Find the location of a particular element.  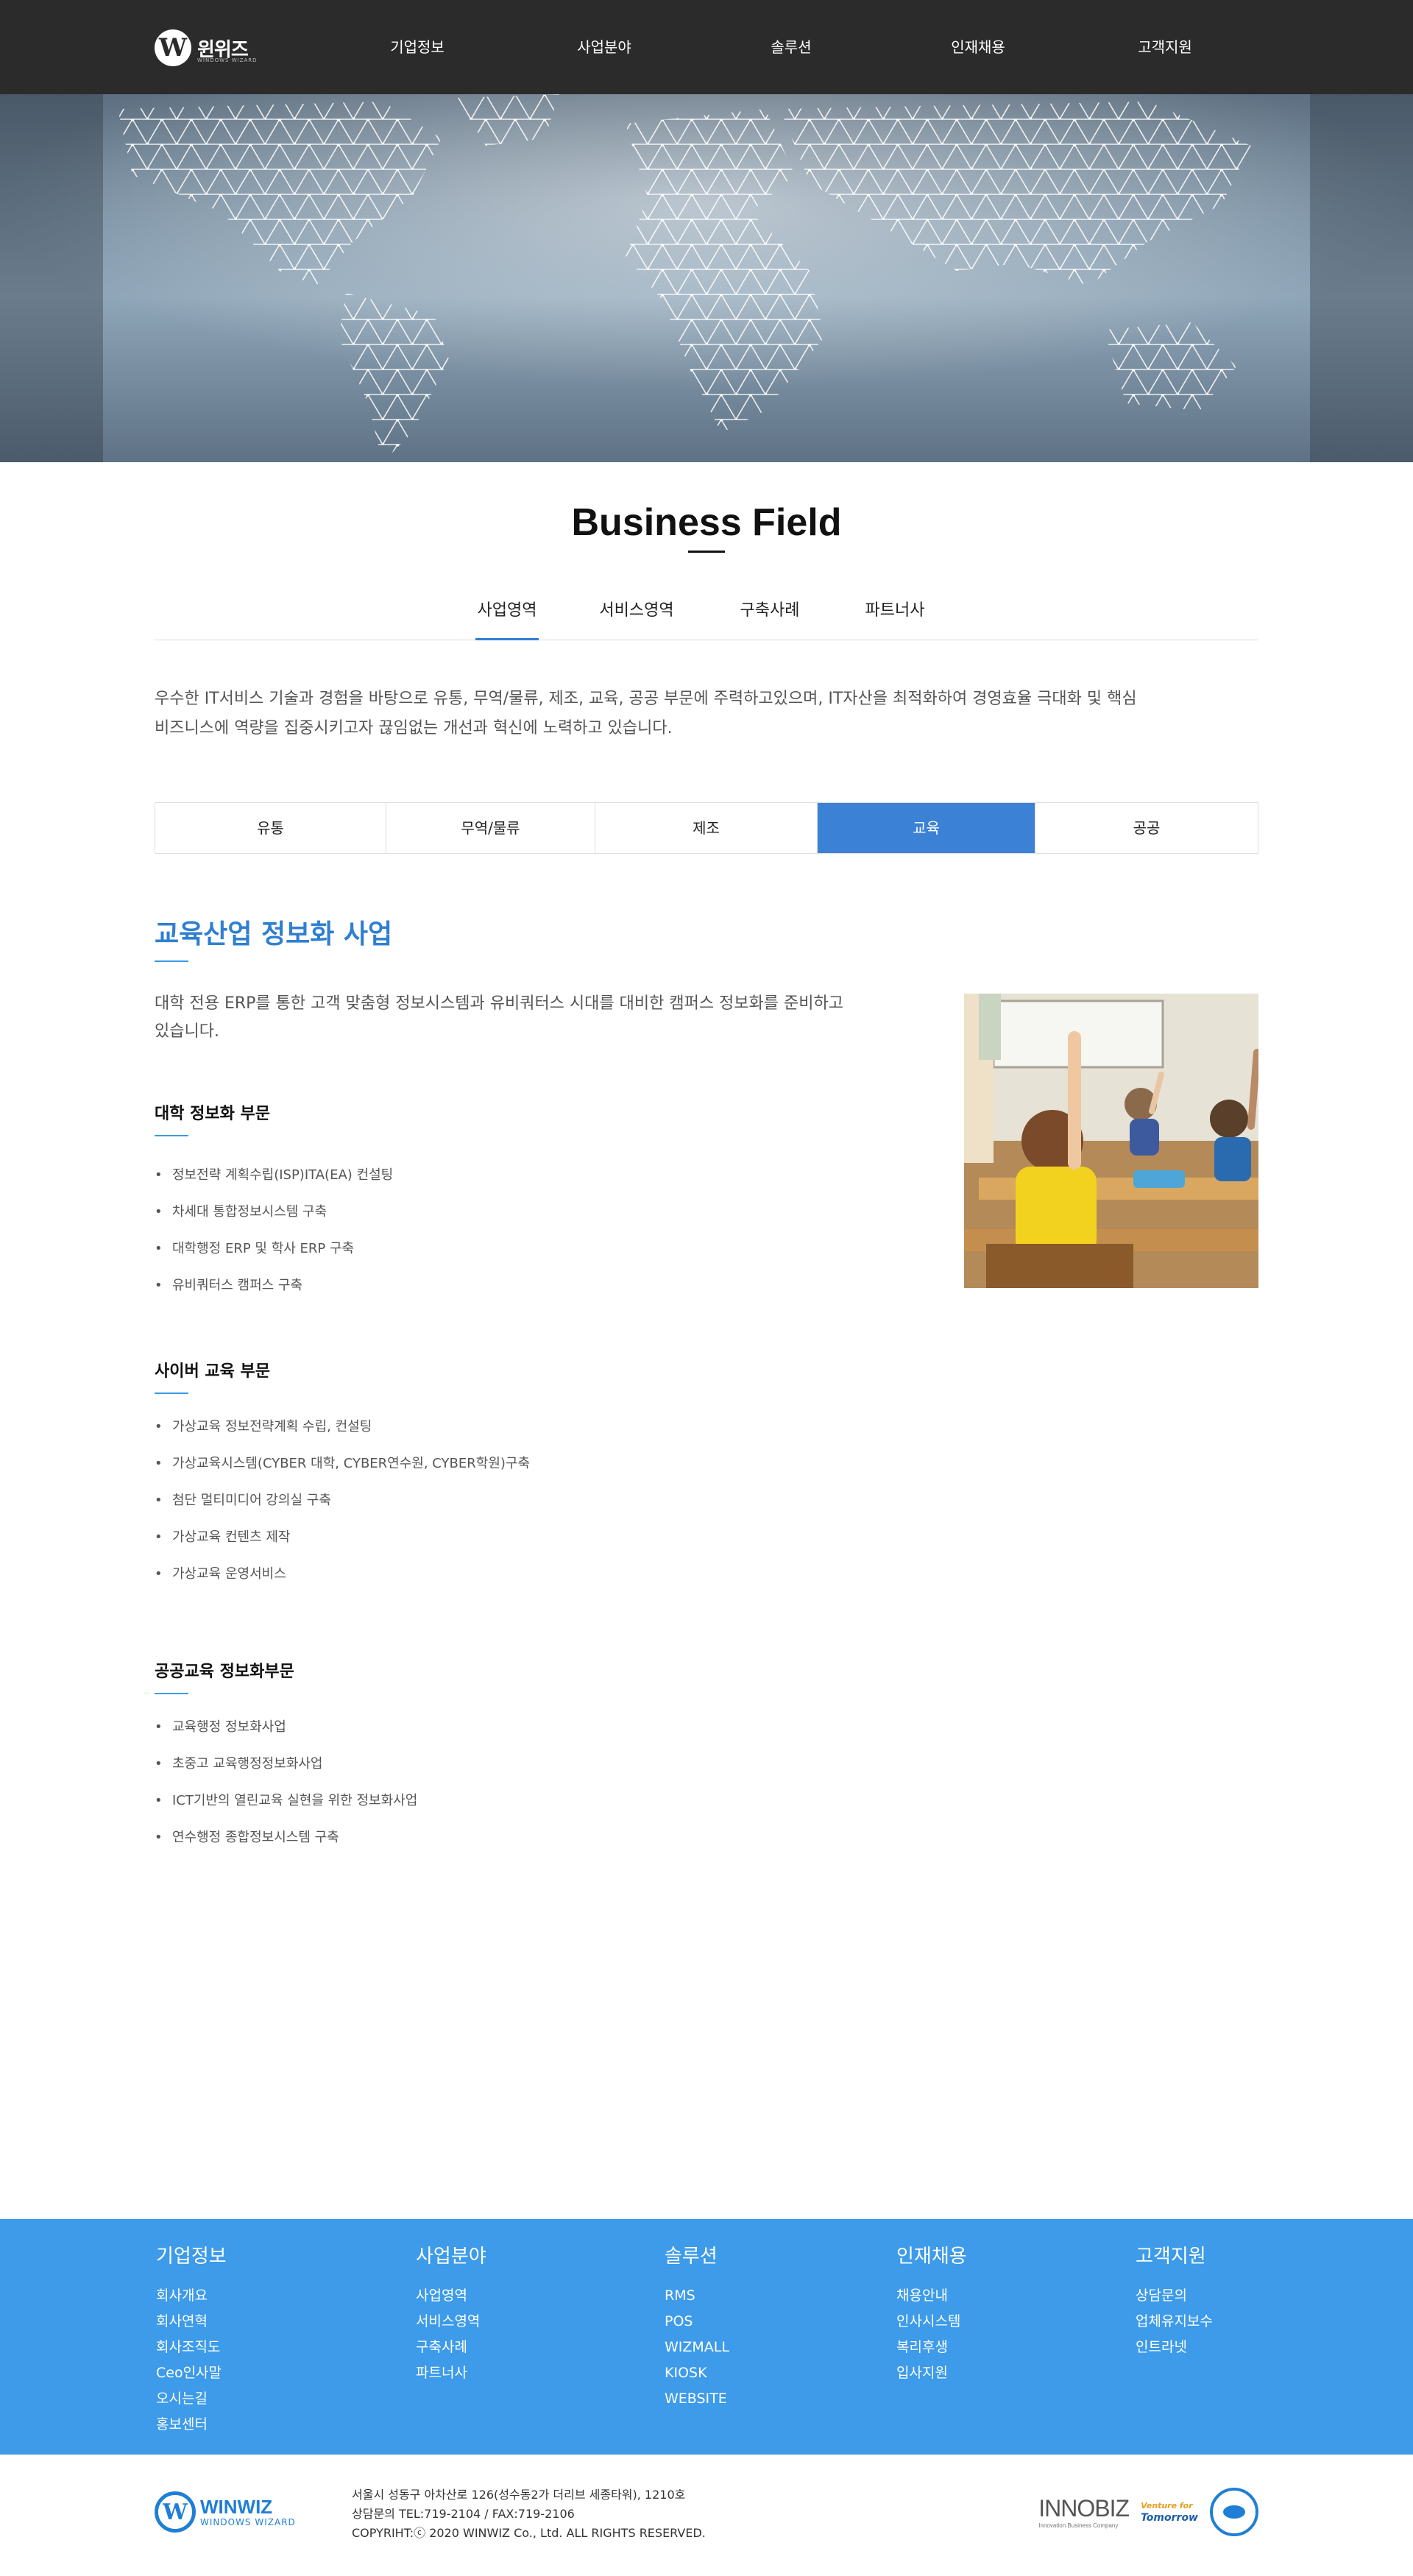

footer-link: 파트너사 is located at coordinates (451, 2373).